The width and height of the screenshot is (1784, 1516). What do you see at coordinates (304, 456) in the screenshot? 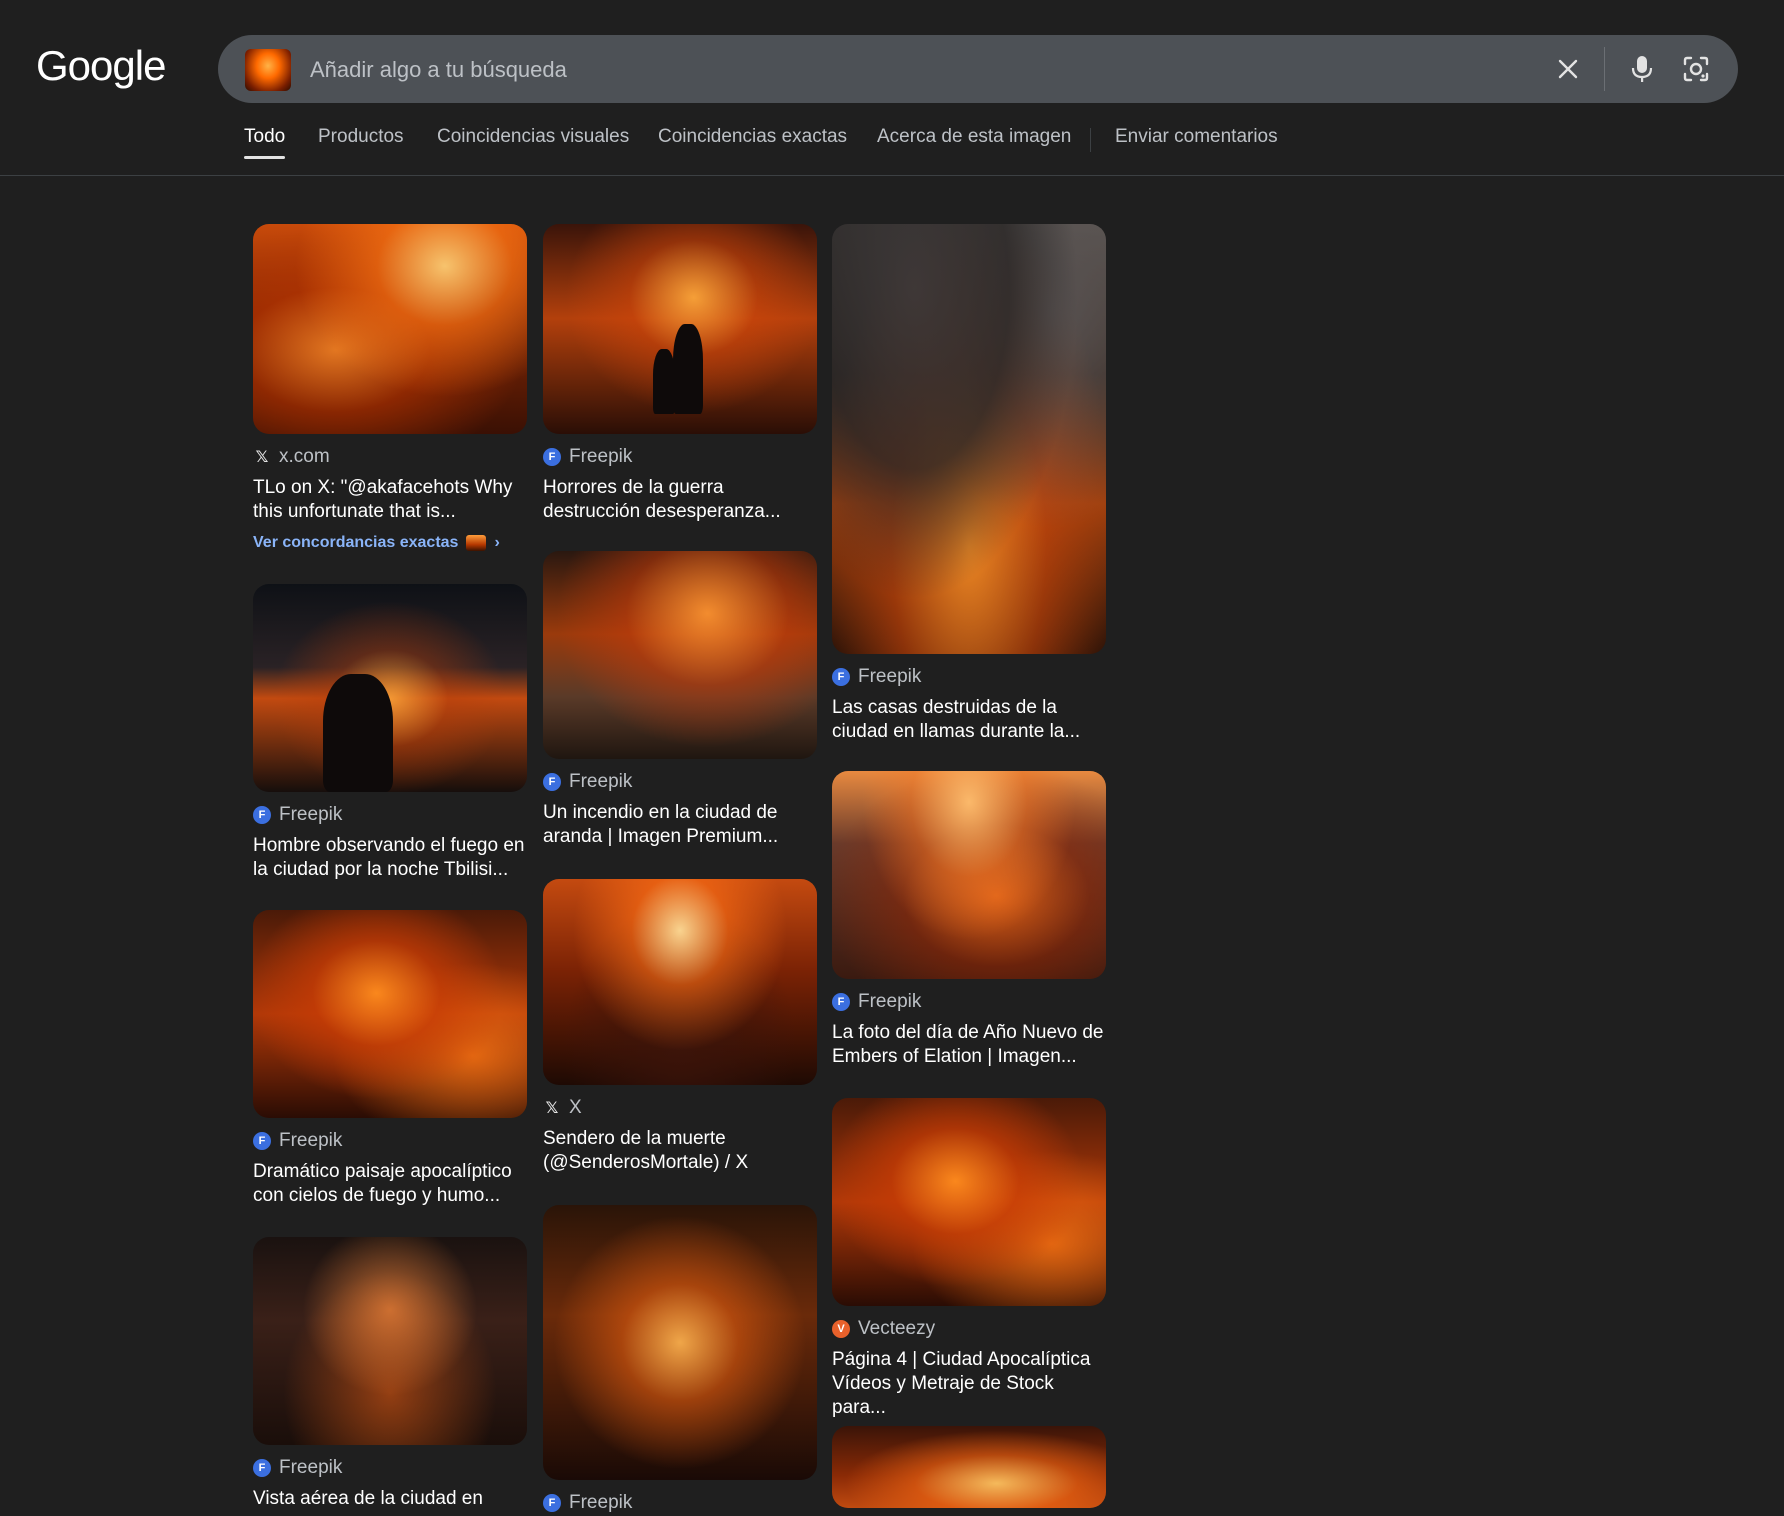
I see `source-name: x.com` at bounding box center [304, 456].